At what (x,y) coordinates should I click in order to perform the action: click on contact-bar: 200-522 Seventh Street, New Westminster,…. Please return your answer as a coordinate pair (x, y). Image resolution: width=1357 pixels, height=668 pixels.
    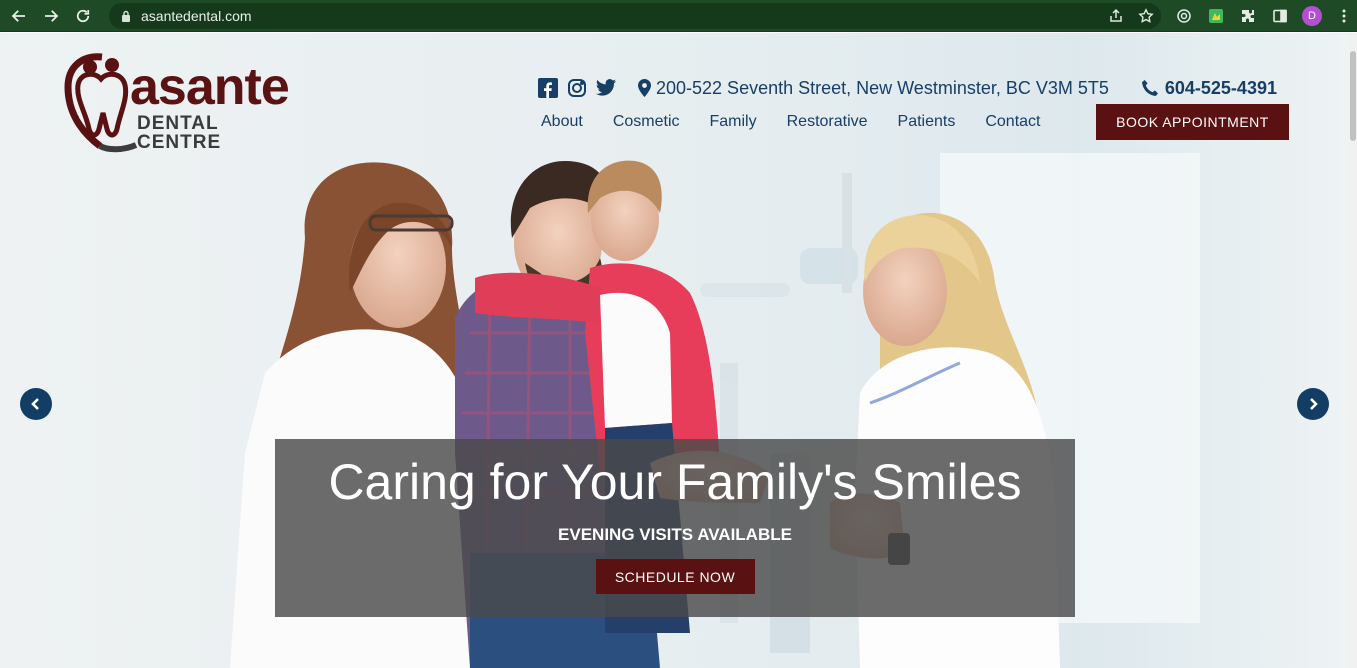
    Looking at the image, I should click on (907, 88).